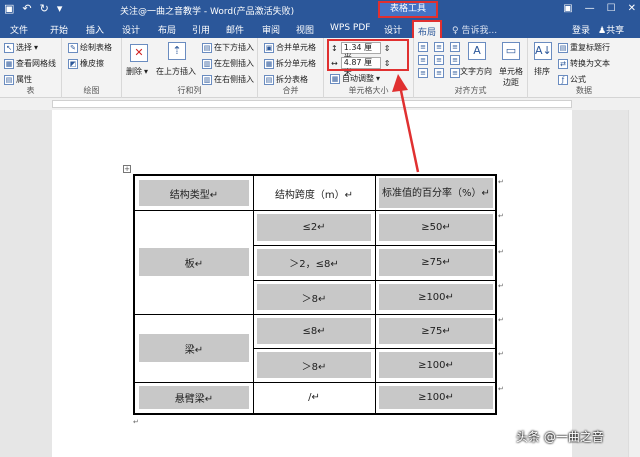 The height and width of the screenshot is (457, 640). I want to click on align-top-left-icon: ≡, so click(423, 47).